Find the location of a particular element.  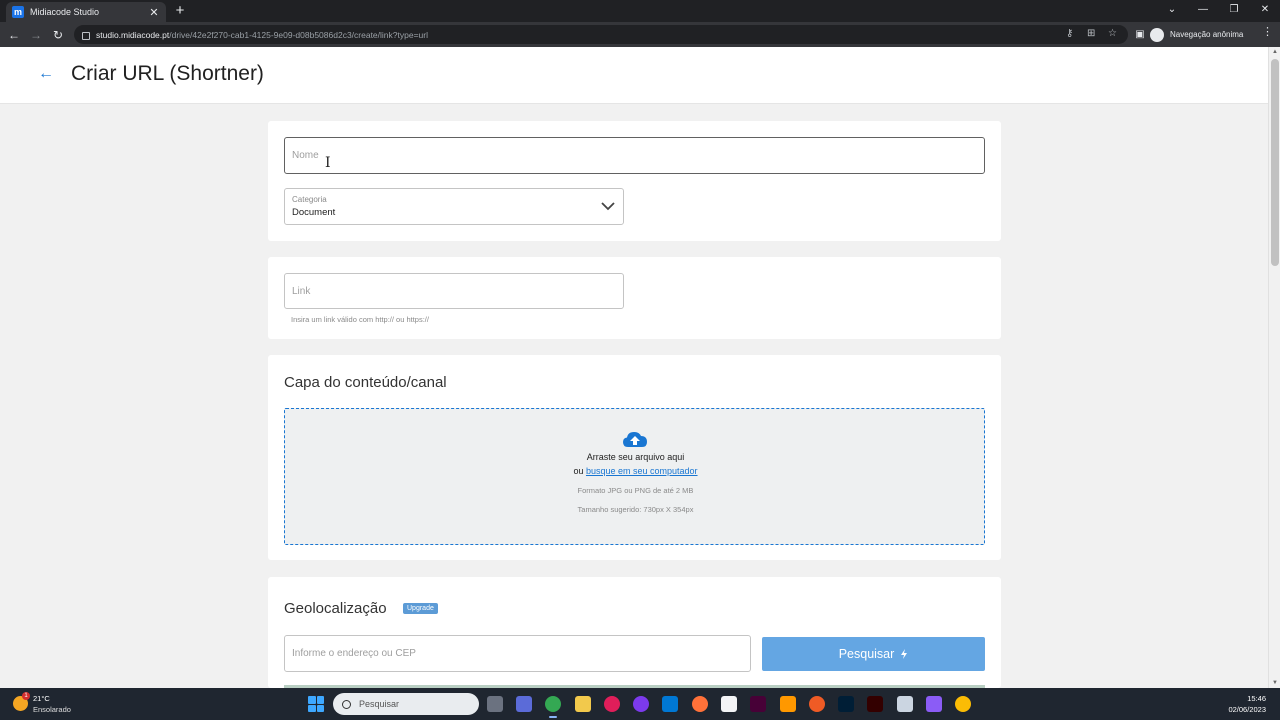

weather-notification-badge: 1 is located at coordinates (26, 696).